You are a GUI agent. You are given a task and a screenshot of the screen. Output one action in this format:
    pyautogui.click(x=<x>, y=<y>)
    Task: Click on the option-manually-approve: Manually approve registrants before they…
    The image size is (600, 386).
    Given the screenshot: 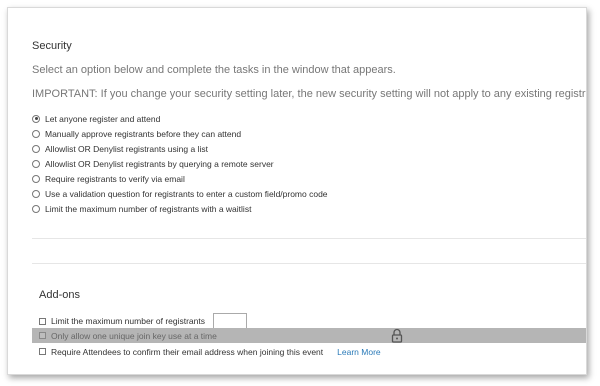 What is the action you would take?
    pyautogui.click(x=180, y=133)
    